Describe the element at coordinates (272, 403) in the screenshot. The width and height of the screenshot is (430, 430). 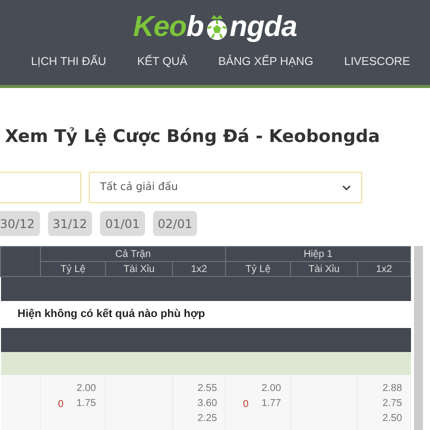
I see `odds-value: 1.77` at that location.